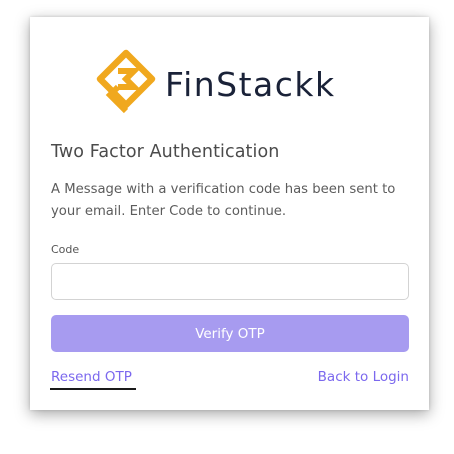 This screenshot has width=454, height=454. What do you see at coordinates (93, 389) in the screenshot?
I see `resend-link-underline` at bounding box center [93, 389].